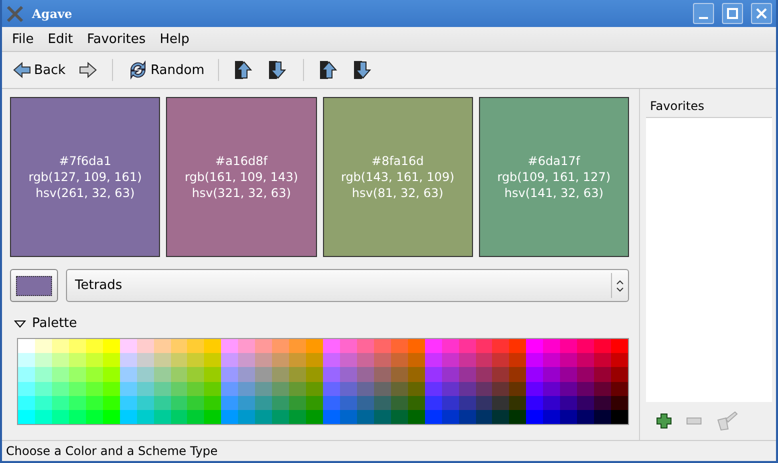 Image resolution: width=778 pixels, height=463 pixels. I want to click on status-bar: Choose a Color and a Scheme Type, so click(389, 450).